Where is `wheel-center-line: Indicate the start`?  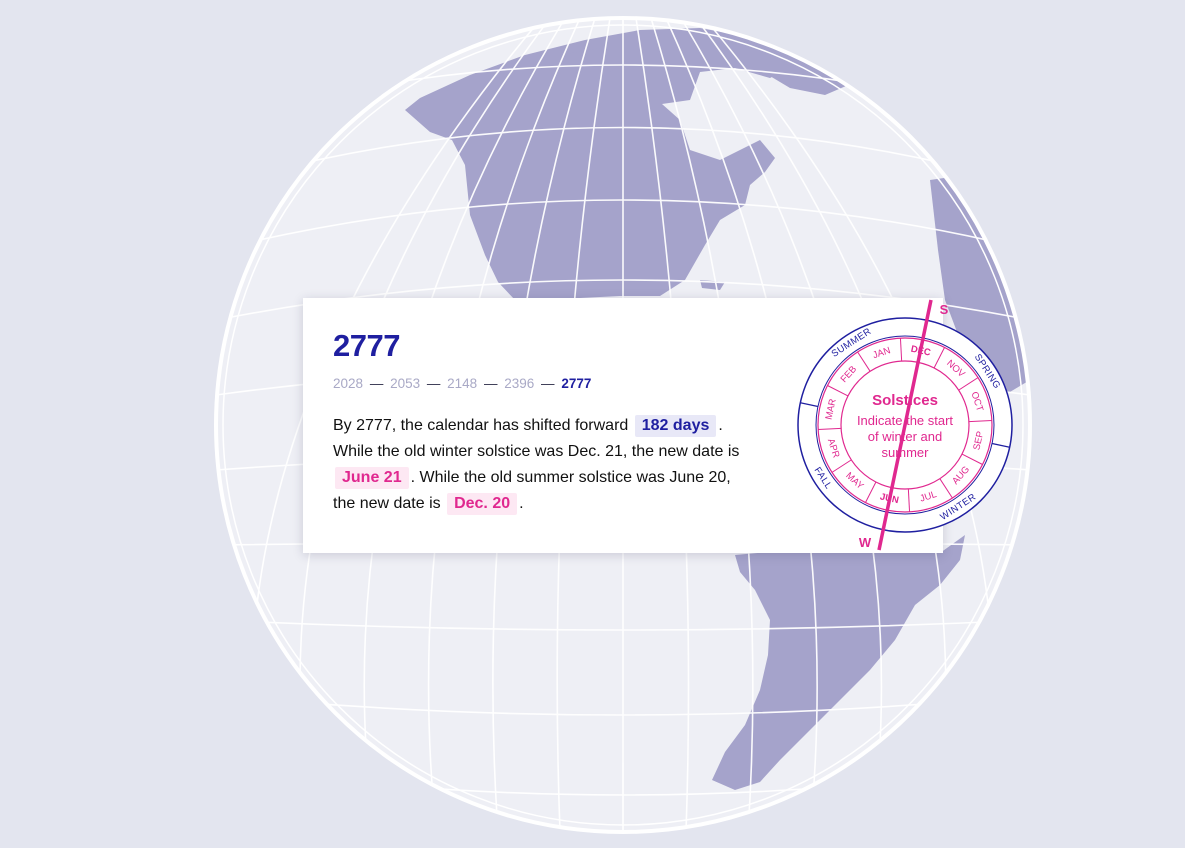 wheel-center-line: Indicate the start is located at coordinates (905, 420).